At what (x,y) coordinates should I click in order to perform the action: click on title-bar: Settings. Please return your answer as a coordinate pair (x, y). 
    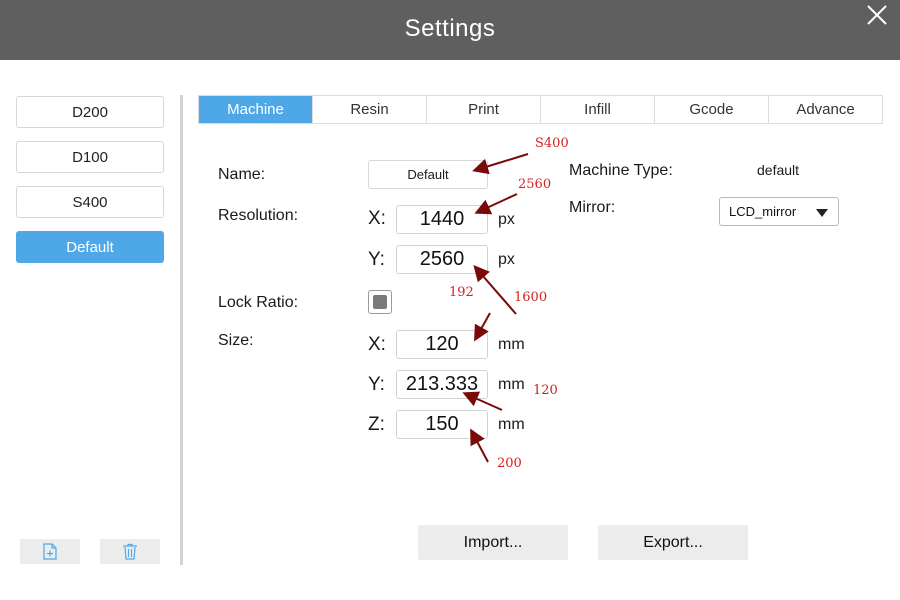
    Looking at the image, I should click on (450, 30).